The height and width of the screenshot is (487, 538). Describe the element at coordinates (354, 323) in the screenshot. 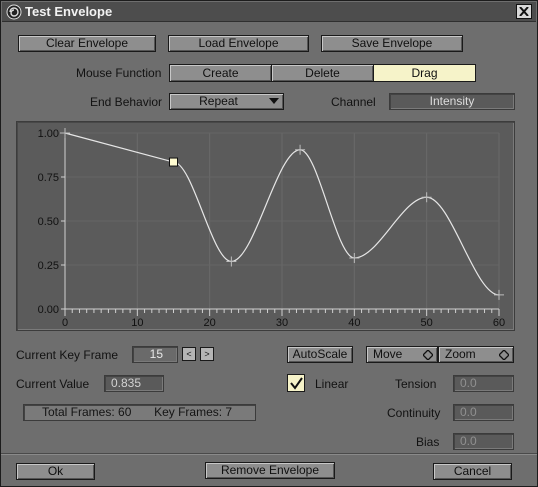

I see `x-tick-label: 40` at that location.